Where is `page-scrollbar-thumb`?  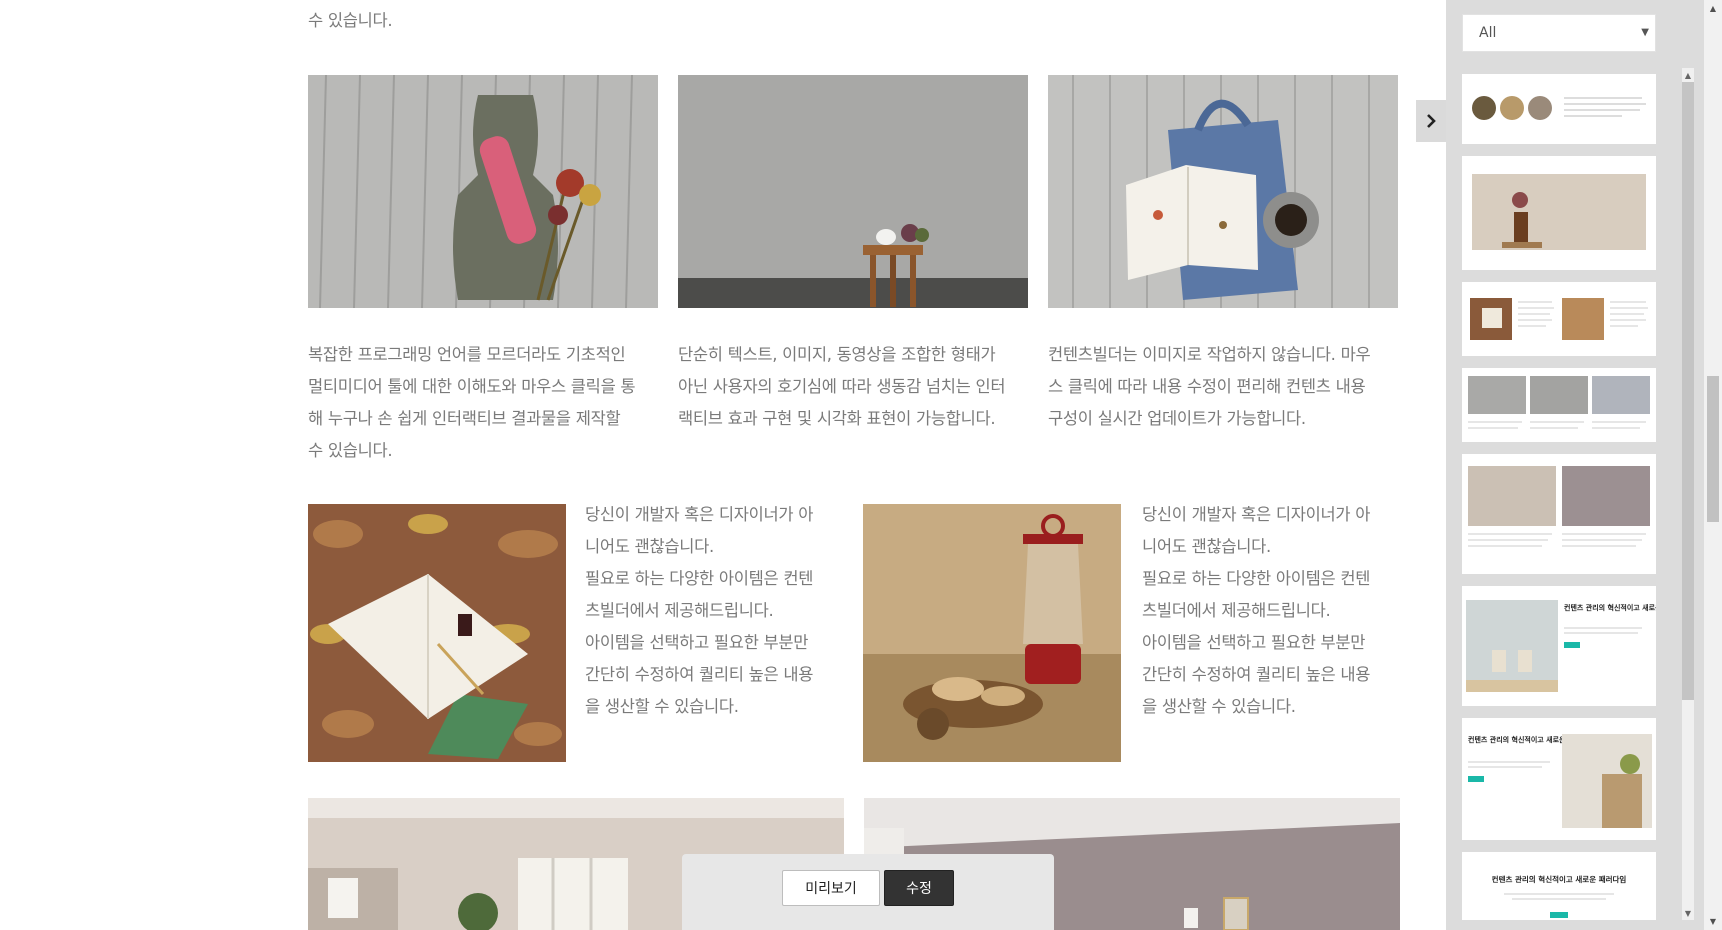
page-scrollbar-thumb is located at coordinates (1713, 449).